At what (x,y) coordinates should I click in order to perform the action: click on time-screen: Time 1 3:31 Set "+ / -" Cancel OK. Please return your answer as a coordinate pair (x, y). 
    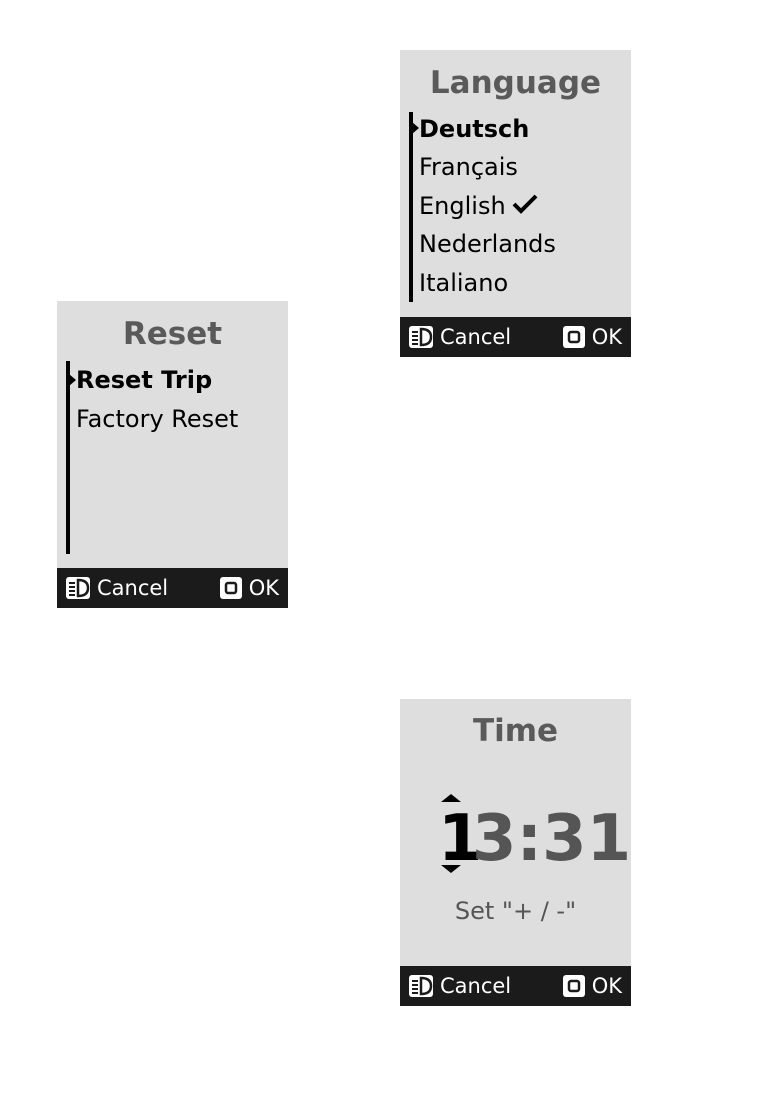
    Looking at the image, I should click on (515, 852).